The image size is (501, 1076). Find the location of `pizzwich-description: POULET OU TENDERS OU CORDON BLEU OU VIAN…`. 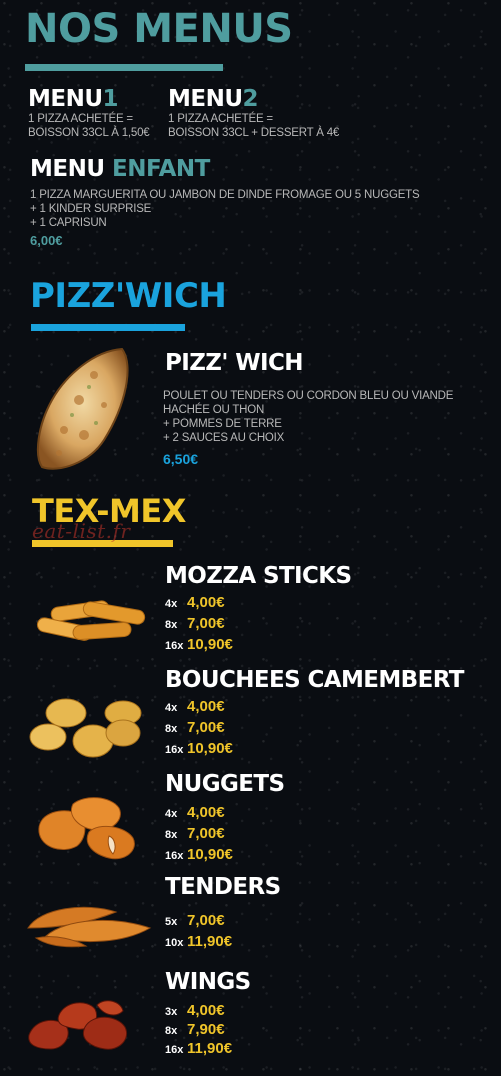

pizzwich-description: POULET OU TENDERS OU CORDON BLEU OU VIAN… is located at coordinates (308, 428).